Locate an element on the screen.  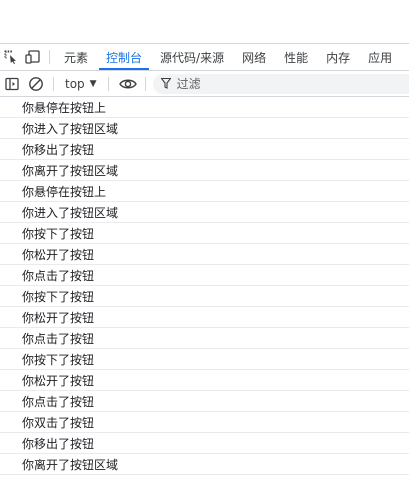
sidebar-toggle-icon is located at coordinates (12, 84).